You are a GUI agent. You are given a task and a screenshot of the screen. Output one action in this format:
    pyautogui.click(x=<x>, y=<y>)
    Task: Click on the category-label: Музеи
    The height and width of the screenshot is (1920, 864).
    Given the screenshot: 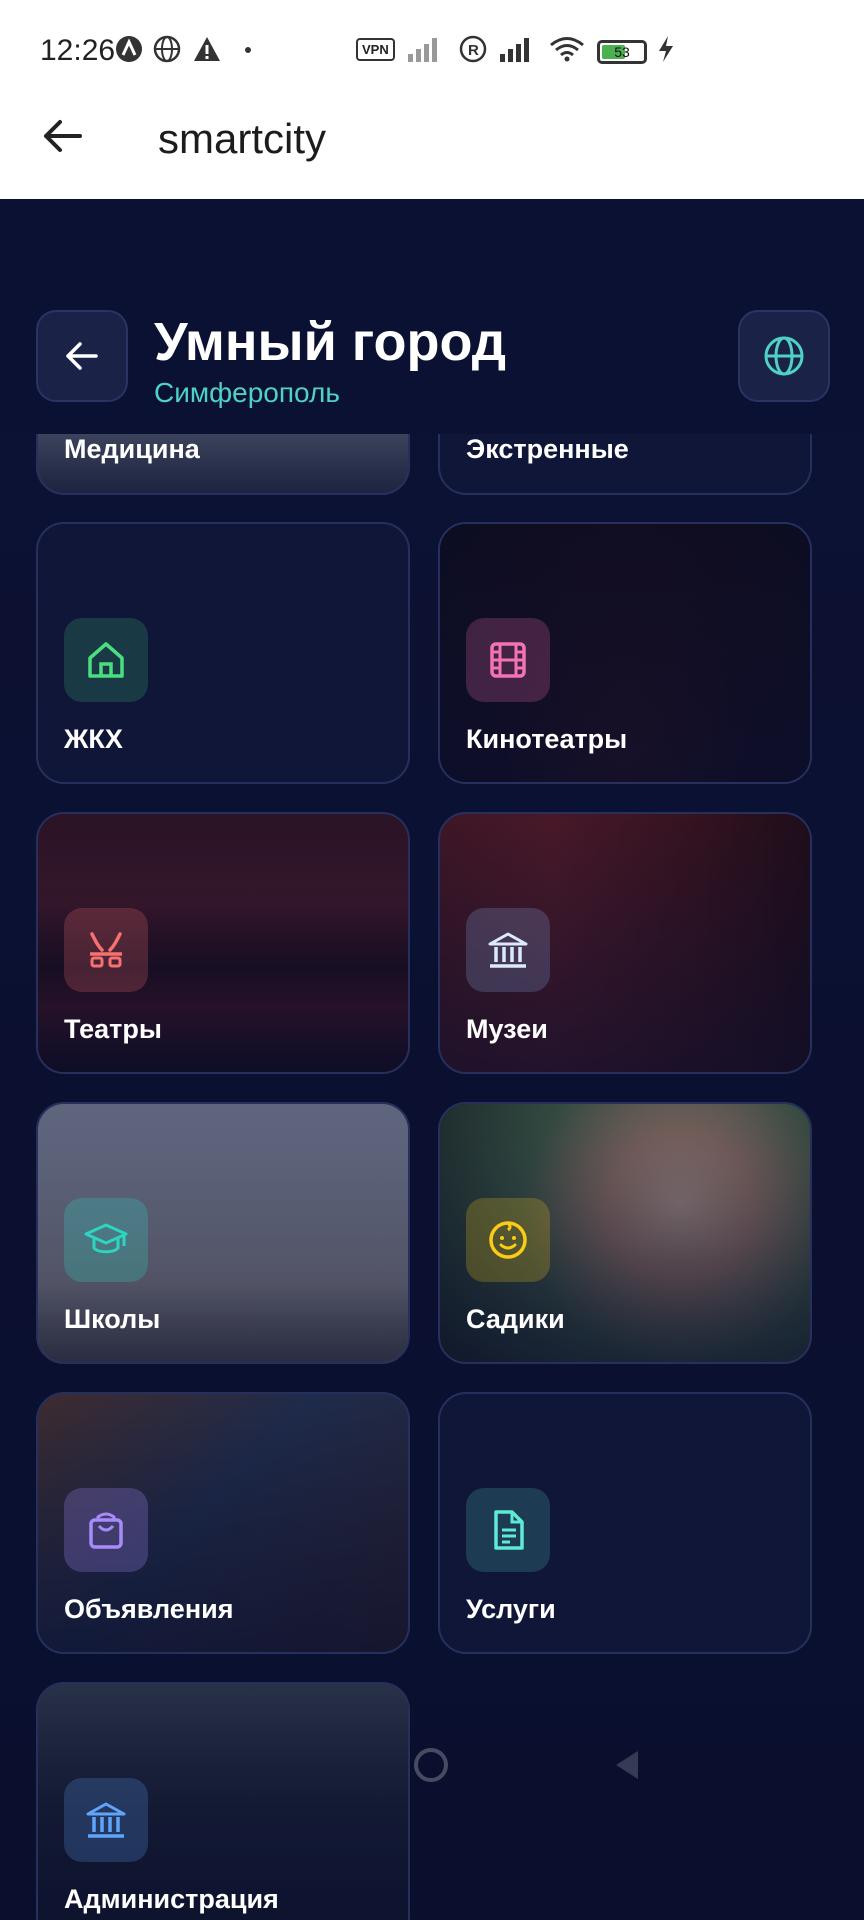 What is the action you would take?
    pyautogui.click(x=507, y=1029)
    